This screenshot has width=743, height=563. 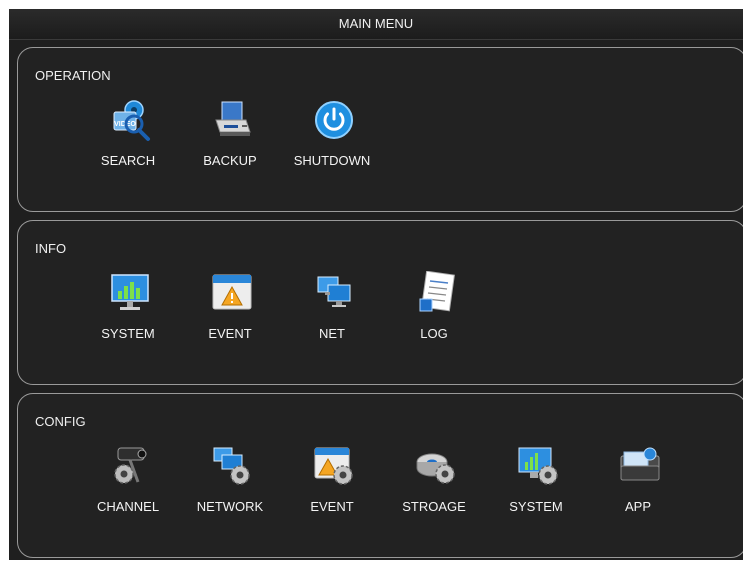 I want to click on config-system-button: SYSTEM, so click(x=536, y=483).